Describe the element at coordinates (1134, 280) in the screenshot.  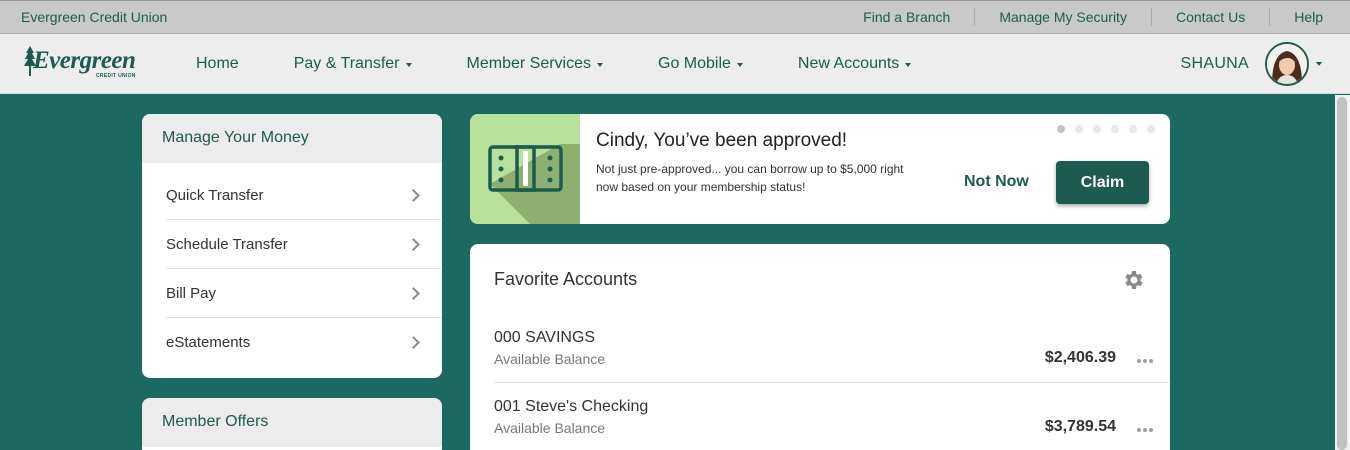
I see `gear-icon` at that location.